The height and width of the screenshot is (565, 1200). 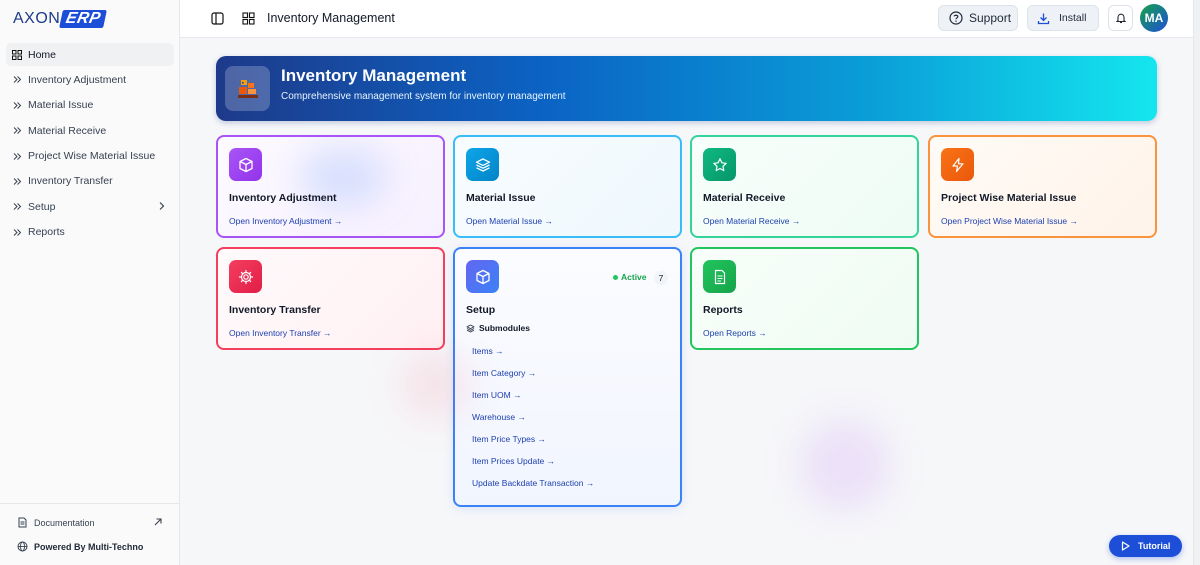 I want to click on module-card-material-issue: Material Issue Open Material Issue →, so click(x=567, y=186).